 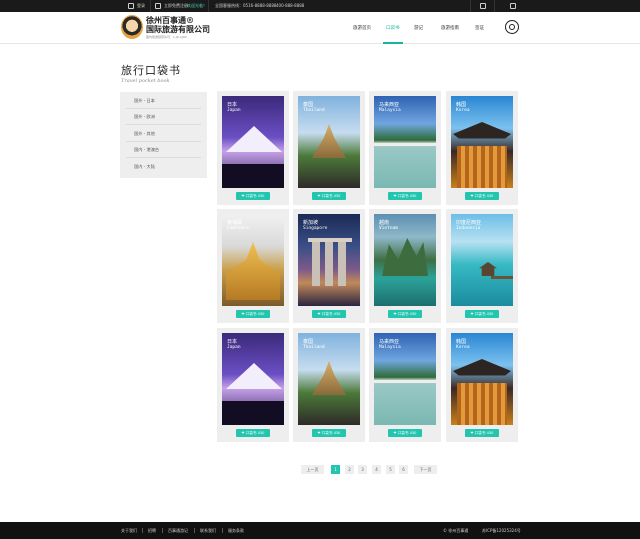 What do you see at coordinates (290, 5) in the screenshot?
I see `hotline-number: 400-888-8888` at bounding box center [290, 5].